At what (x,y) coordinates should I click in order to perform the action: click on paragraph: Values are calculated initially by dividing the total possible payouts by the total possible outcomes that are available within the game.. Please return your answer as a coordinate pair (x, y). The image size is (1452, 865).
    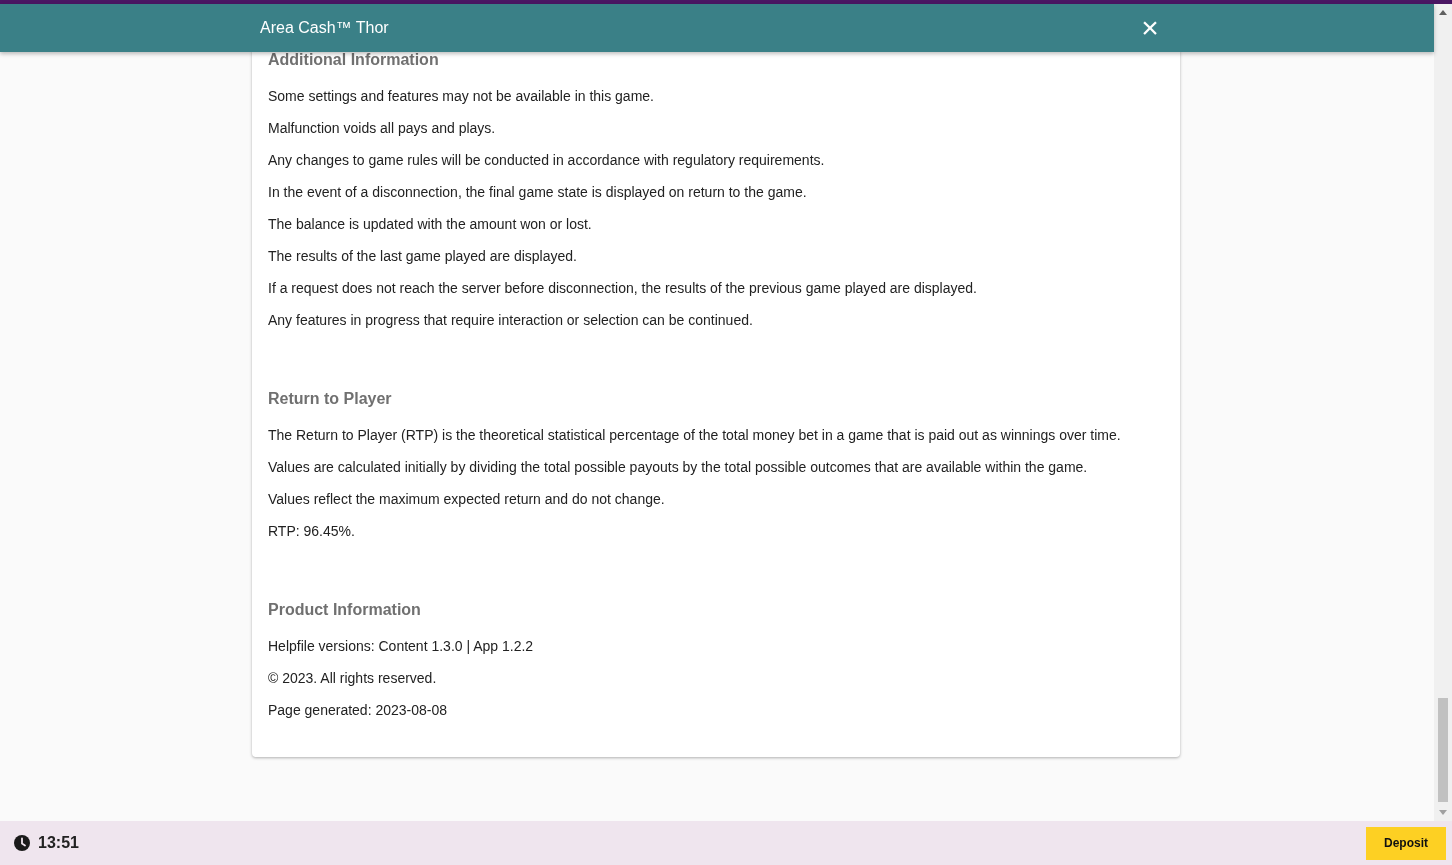
    Looking at the image, I should click on (678, 467).